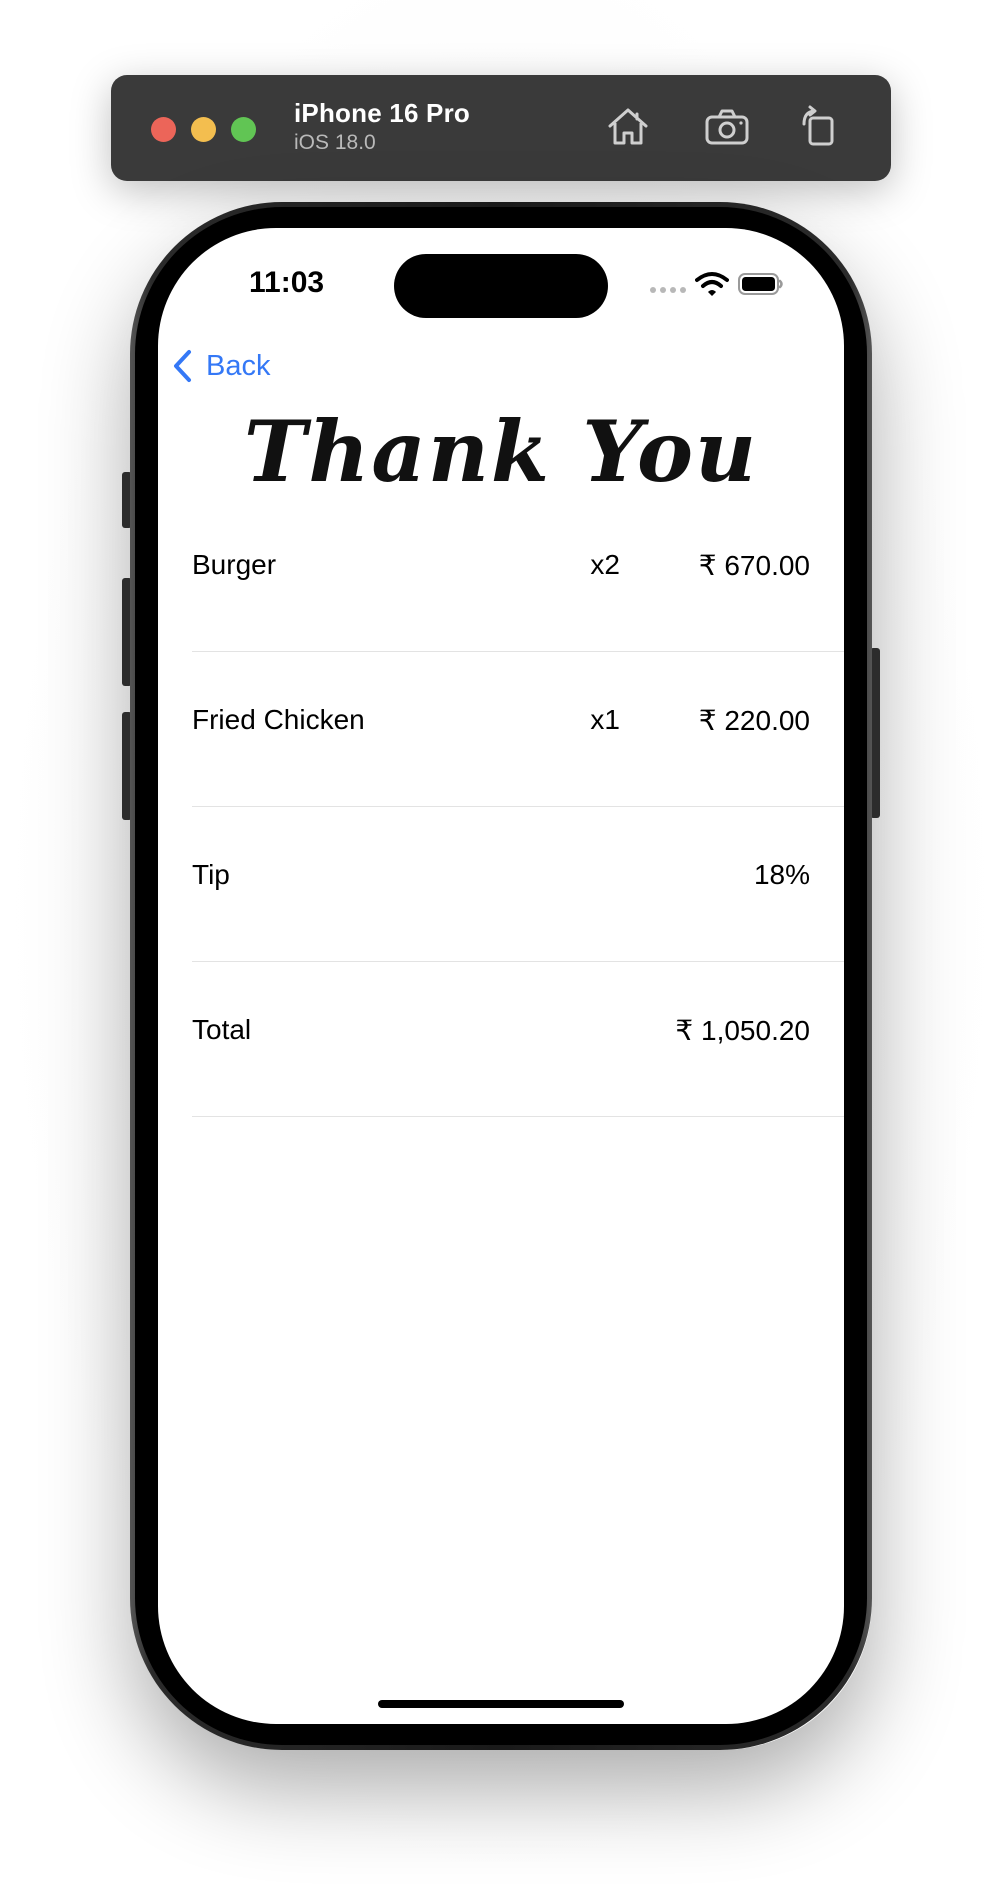 The height and width of the screenshot is (1900, 1002). Describe the element at coordinates (501, 128) in the screenshot. I see `simulator-title-bar` at that location.